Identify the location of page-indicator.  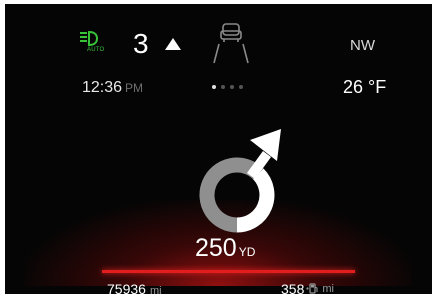
(227, 87).